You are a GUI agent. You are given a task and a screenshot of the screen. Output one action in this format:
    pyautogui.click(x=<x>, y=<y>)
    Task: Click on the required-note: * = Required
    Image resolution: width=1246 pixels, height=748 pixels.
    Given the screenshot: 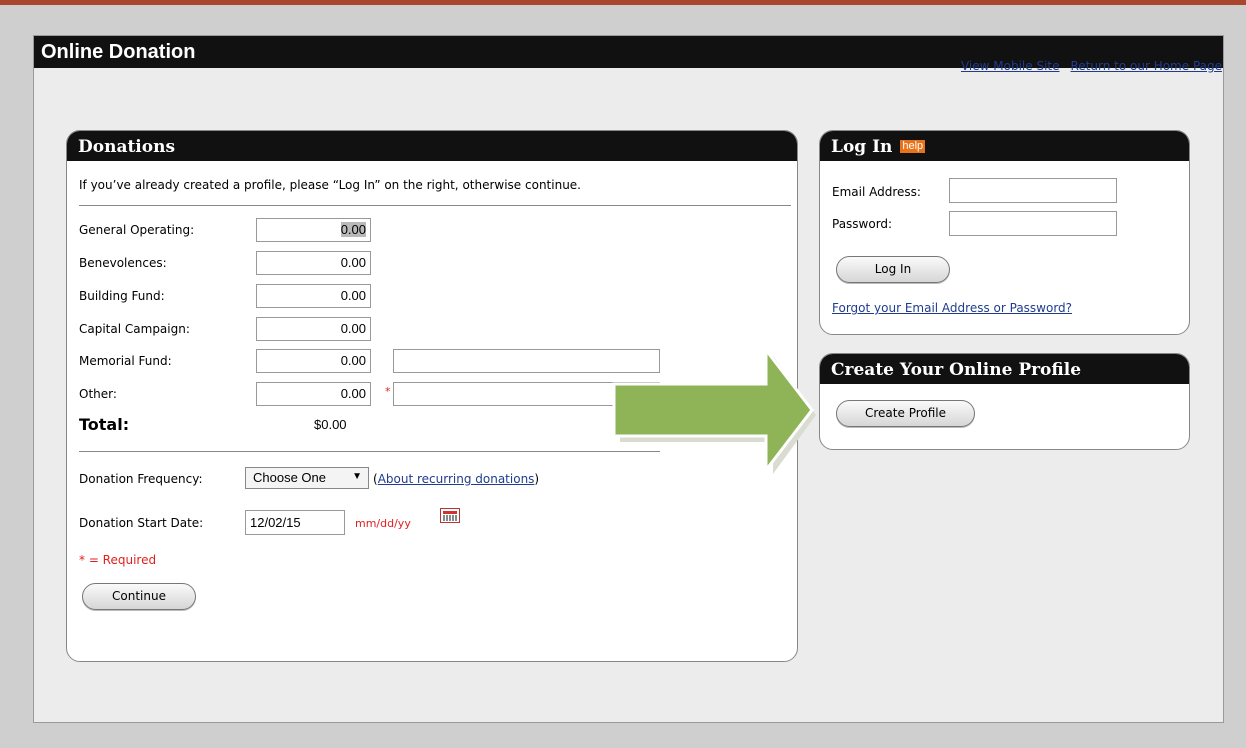 What is the action you would take?
    pyautogui.click(x=118, y=560)
    